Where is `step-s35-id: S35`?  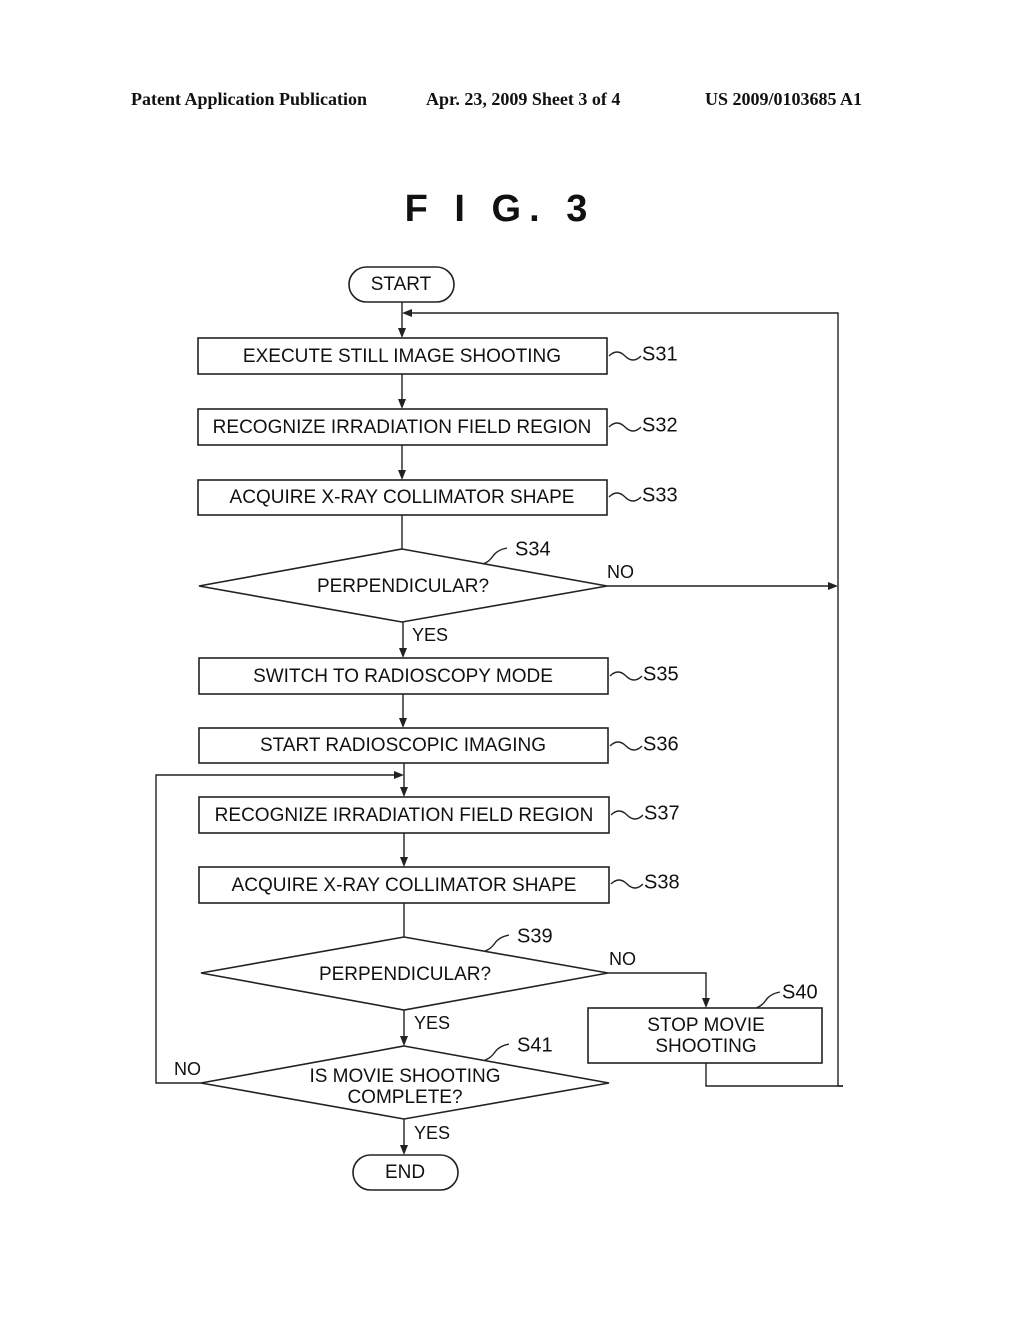
step-s35-id: S35 is located at coordinates (661, 674).